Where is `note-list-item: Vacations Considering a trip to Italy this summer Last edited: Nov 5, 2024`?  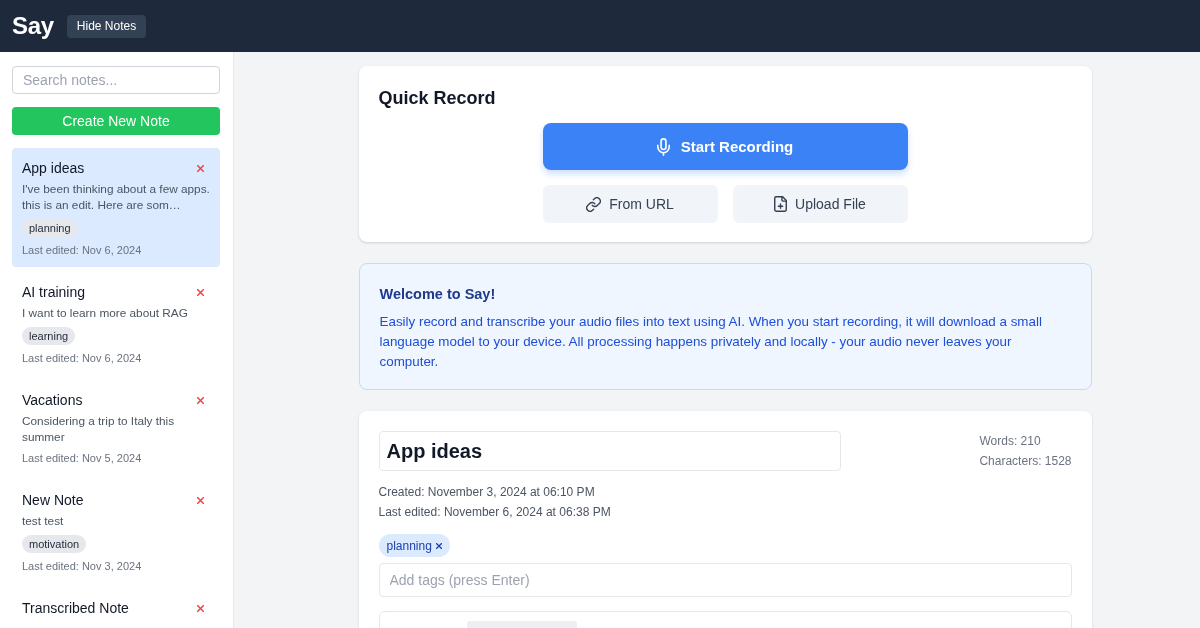
note-list-item: Vacations Considering a trip to Italy this summer Last edited: Nov 5, 2024 is located at coordinates (116, 427).